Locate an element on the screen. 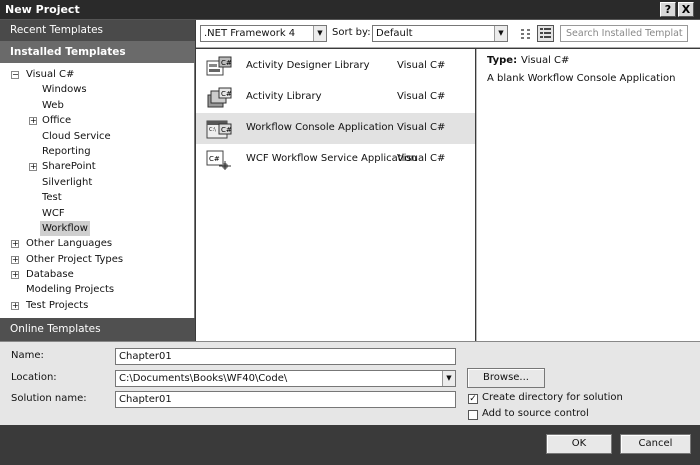 The width and height of the screenshot is (700, 465). tree-item-label: Reporting is located at coordinates (66, 151).